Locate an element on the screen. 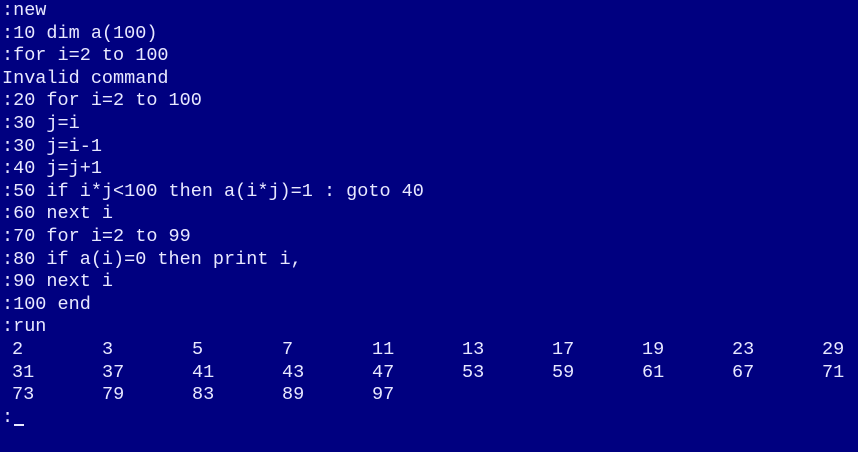  prompt-symbol: : is located at coordinates (8, 417).